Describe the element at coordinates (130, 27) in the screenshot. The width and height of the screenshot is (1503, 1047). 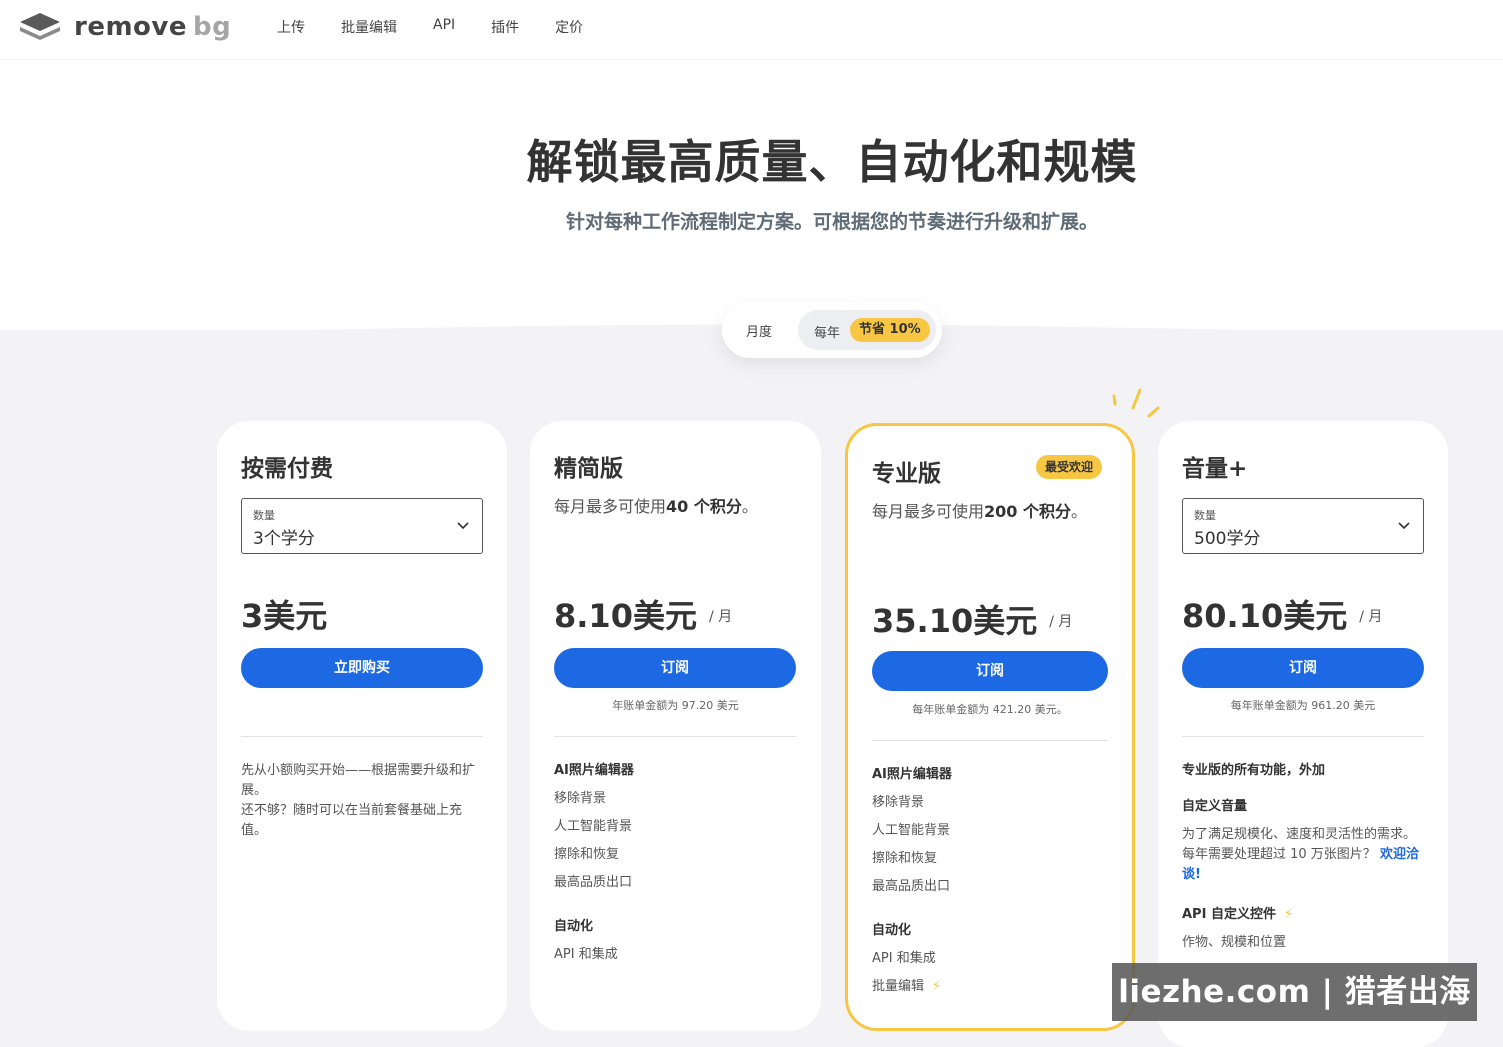
I see `logo-text-main: remove` at that location.